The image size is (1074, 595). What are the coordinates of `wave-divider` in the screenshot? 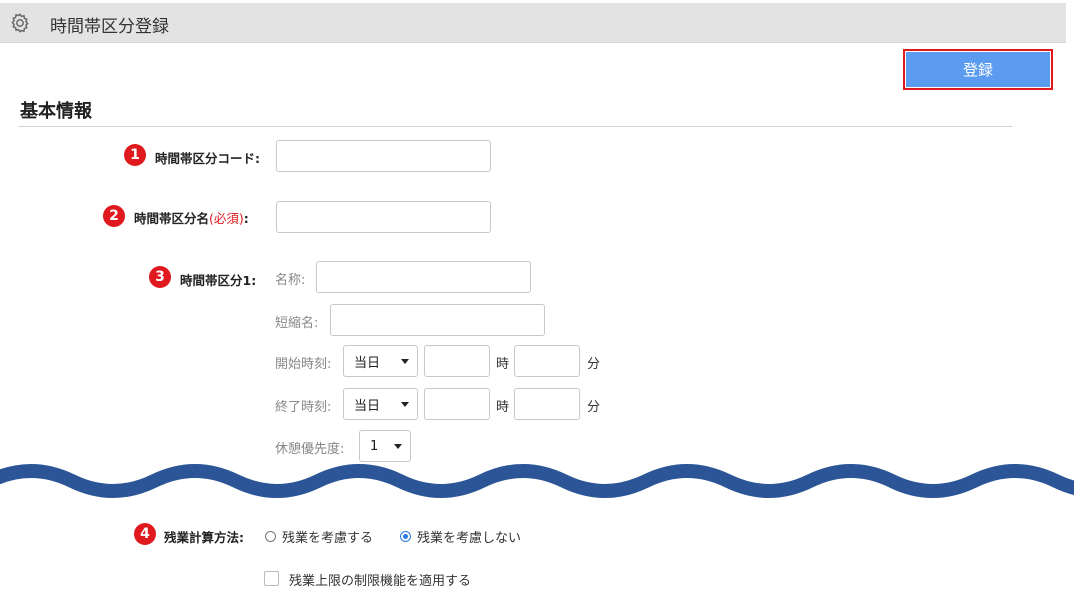 It's located at (537, 481).